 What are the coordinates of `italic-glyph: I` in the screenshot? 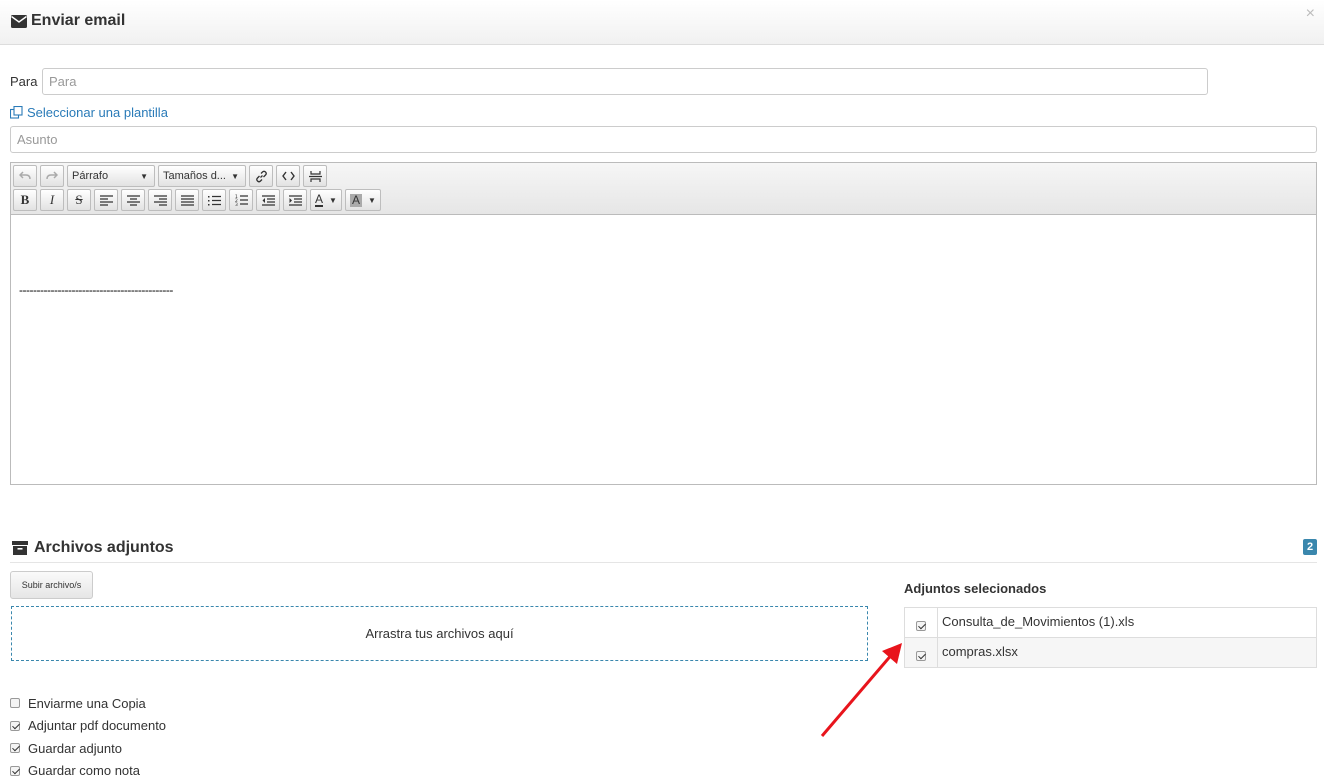 It's located at (52, 200).